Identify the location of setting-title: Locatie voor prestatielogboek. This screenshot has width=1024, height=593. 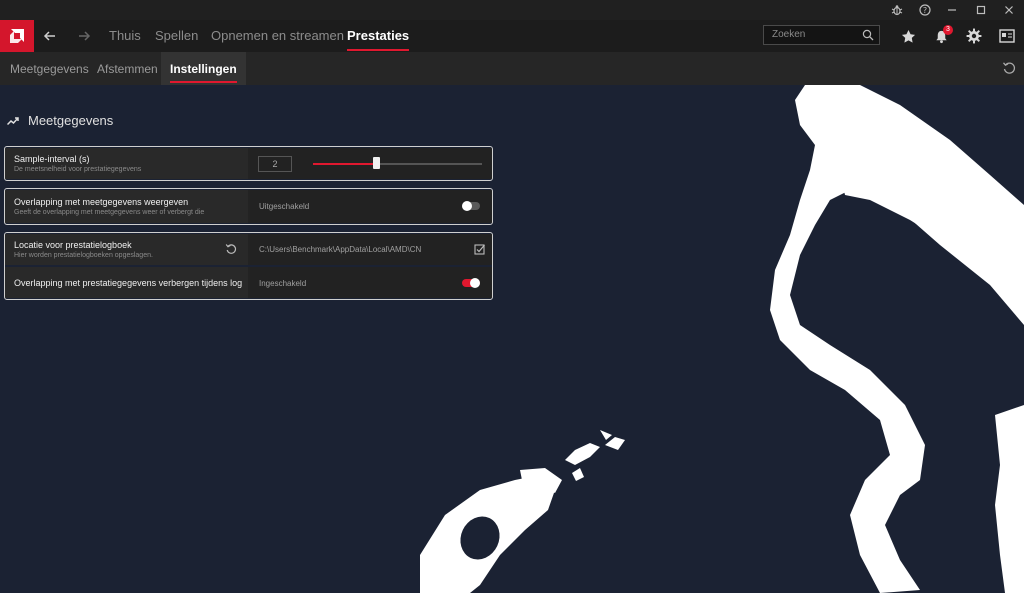
(73, 245).